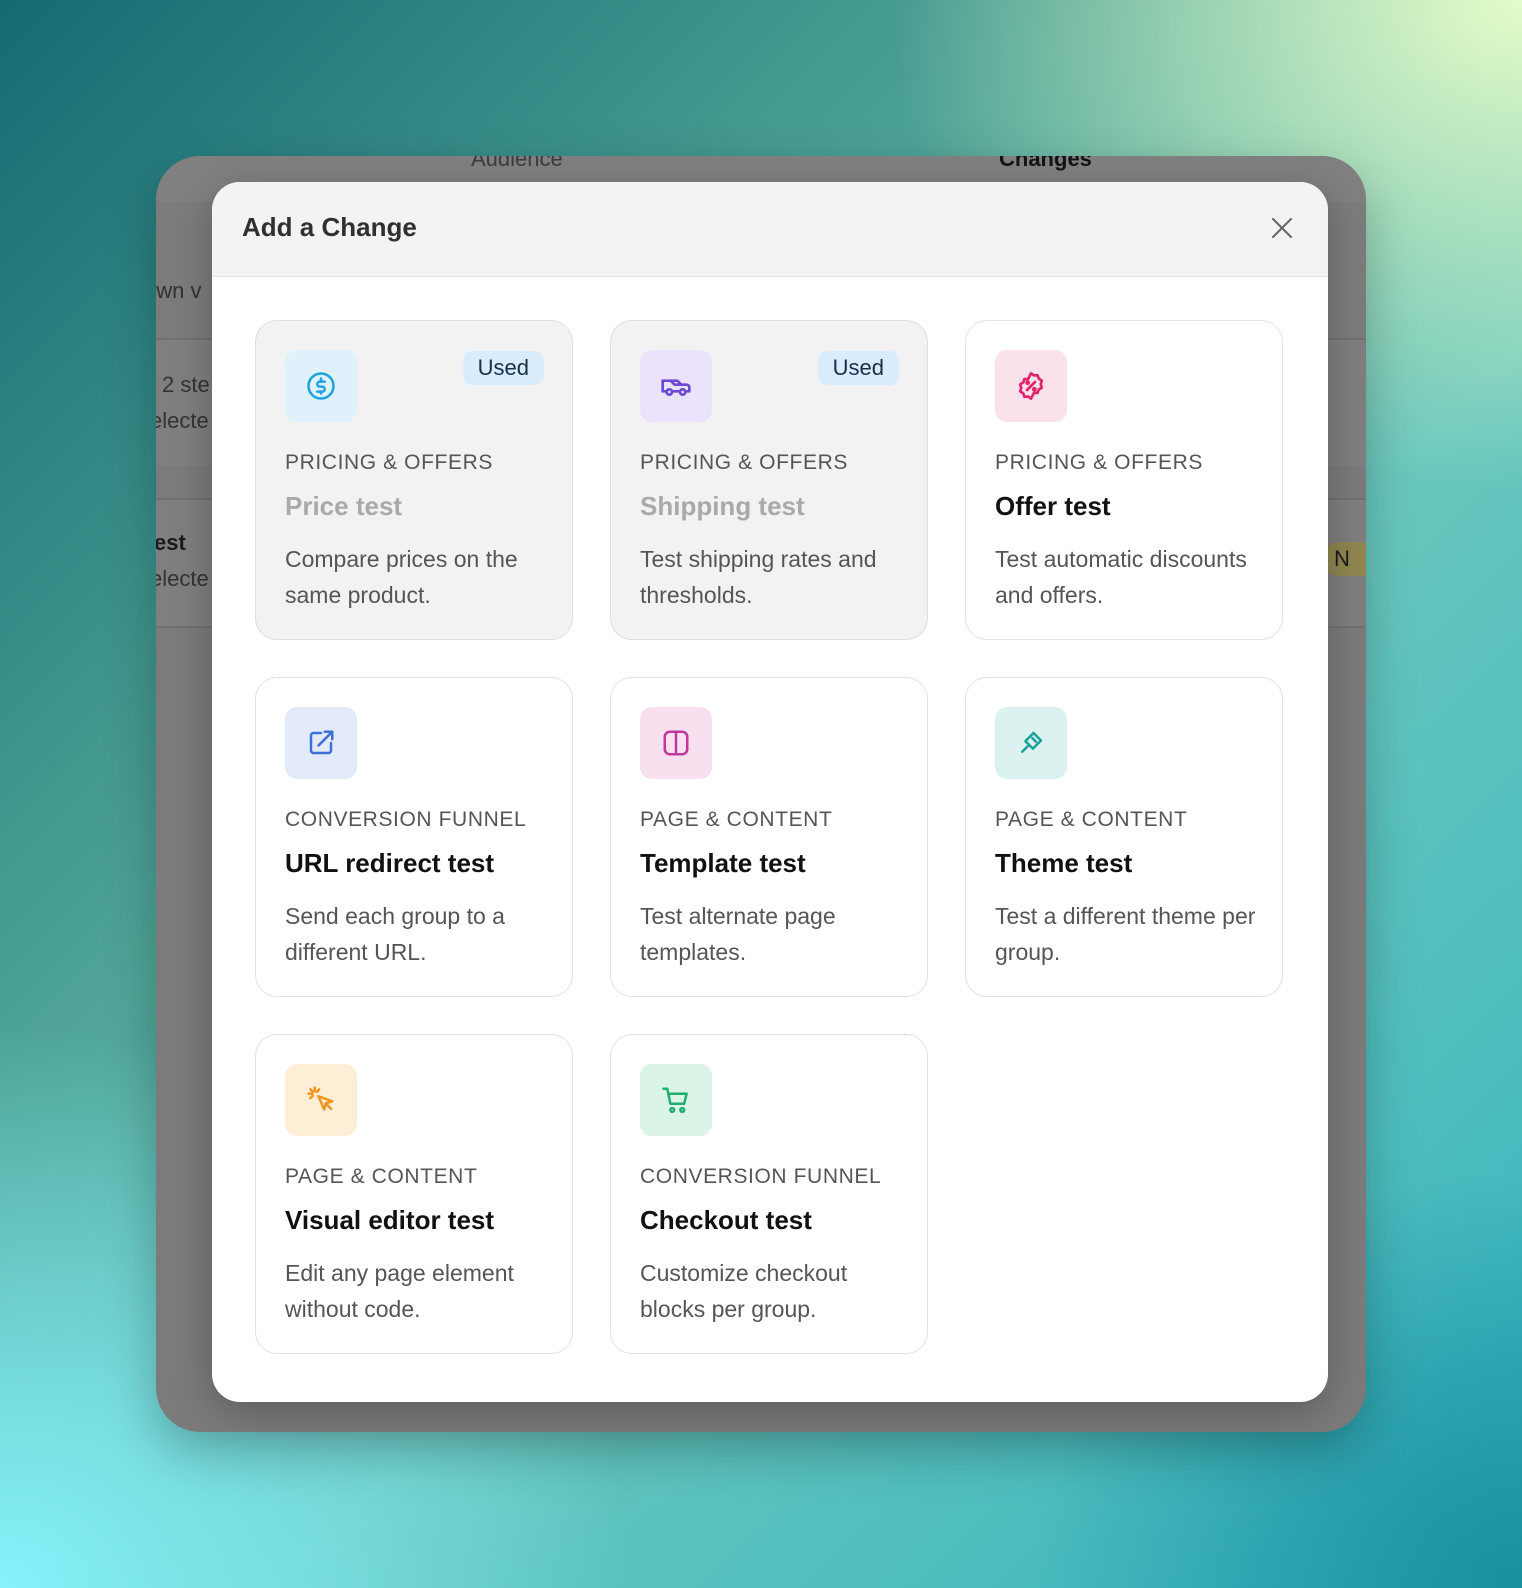  Describe the element at coordinates (758, 577) in the screenshot. I see `card-description: Test shipping rates and thresholds.` at that location.